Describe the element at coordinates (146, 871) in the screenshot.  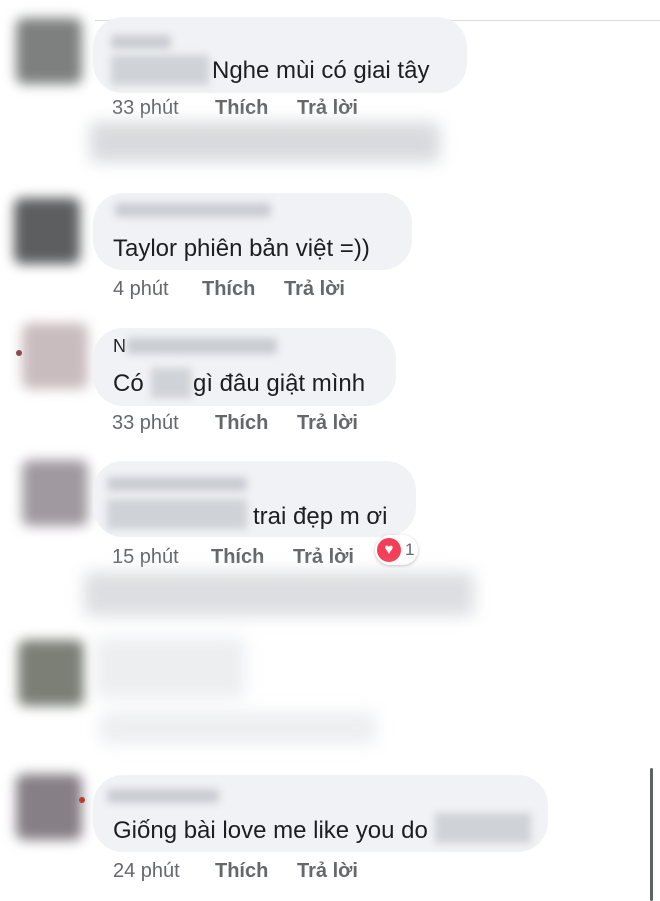
I see `comment-time: 24 phút` at that location.